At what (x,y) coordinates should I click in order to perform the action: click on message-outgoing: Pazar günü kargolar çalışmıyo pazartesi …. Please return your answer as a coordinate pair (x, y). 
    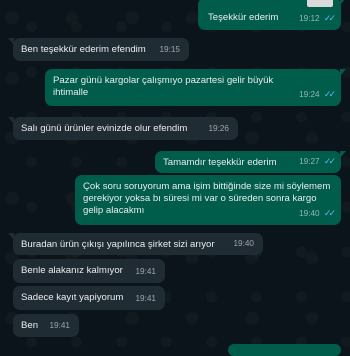
    Looking at the image, I should click on (195, 87).